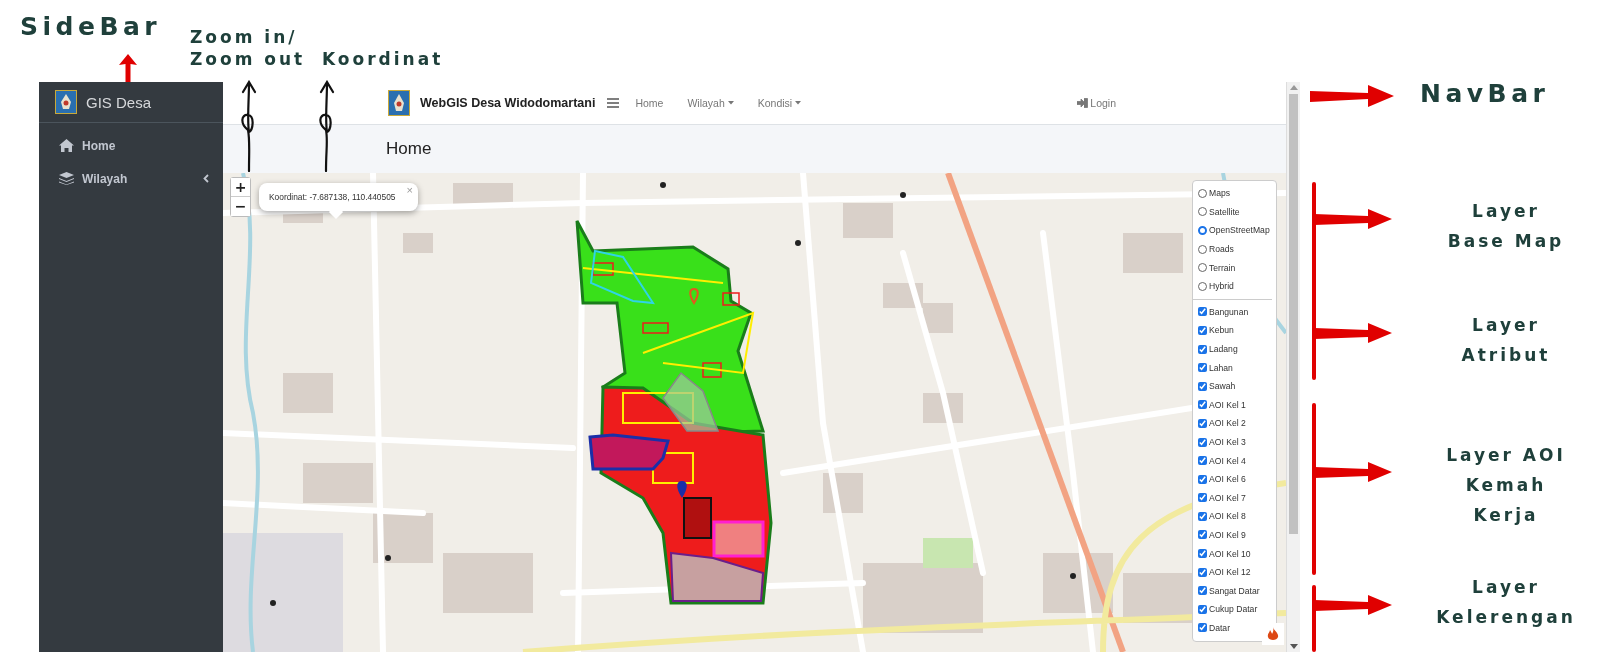 The width and height of the screenshot is (1600, 652). Describe the element at coordinates (1227, 423) in the screenshot. I see `layer-label: AOI Kel 2` at that location.